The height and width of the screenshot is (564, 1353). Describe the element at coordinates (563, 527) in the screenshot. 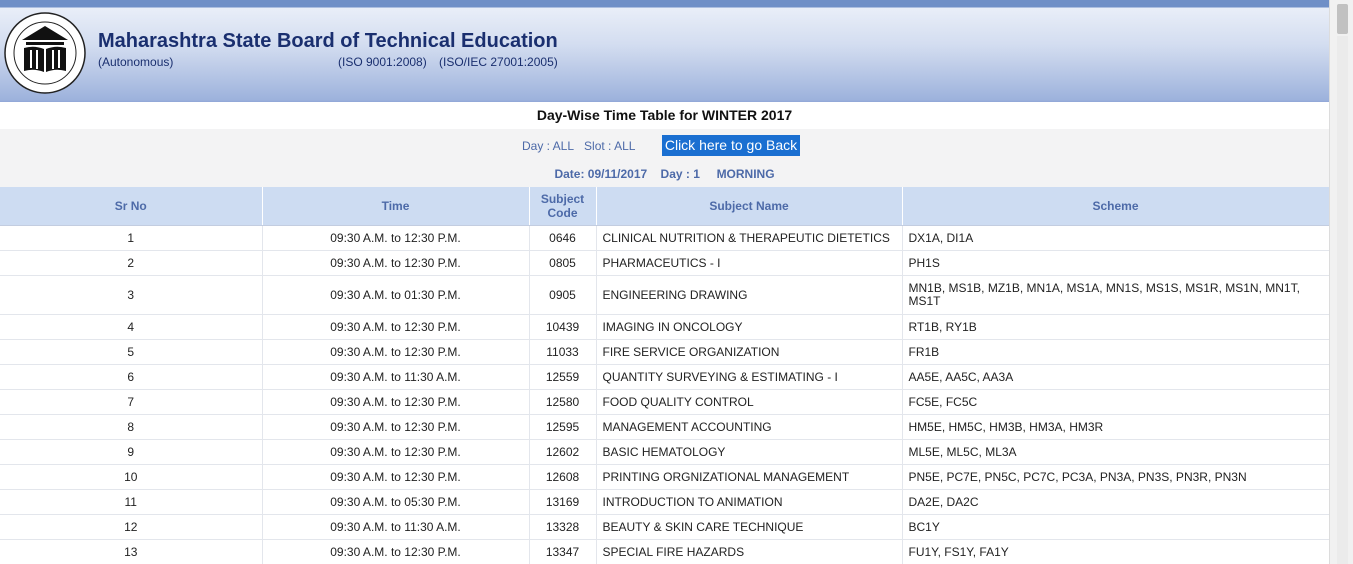

I see `cell-subject-code: 13328` at that location.